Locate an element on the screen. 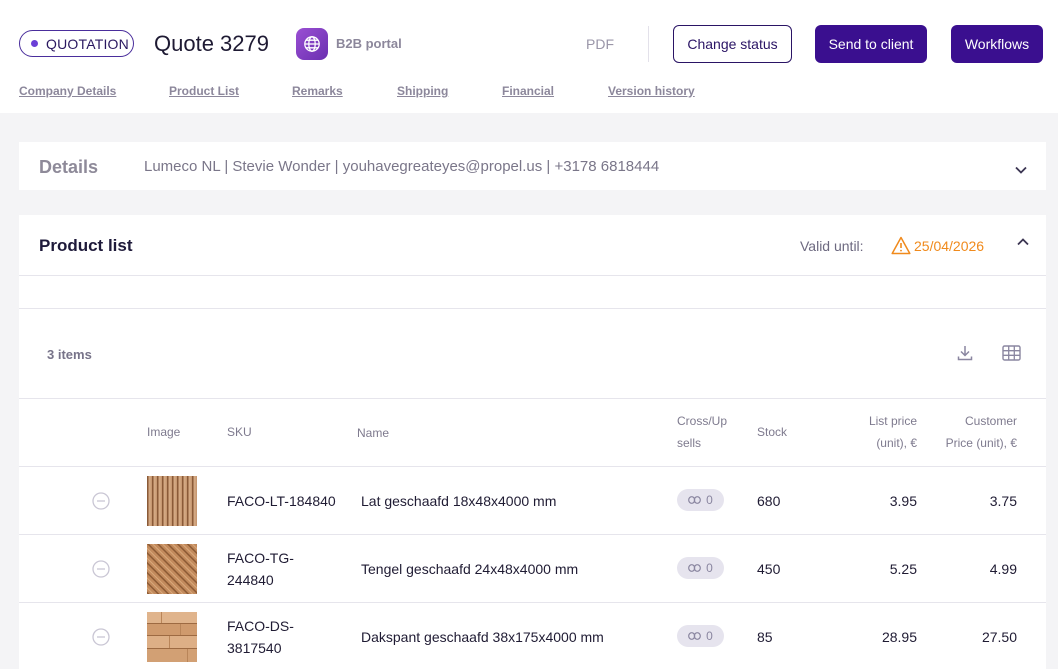 This screenshot has width=1058, height=669. column-list-price-line1: List price is located at coordinates (892, 421).